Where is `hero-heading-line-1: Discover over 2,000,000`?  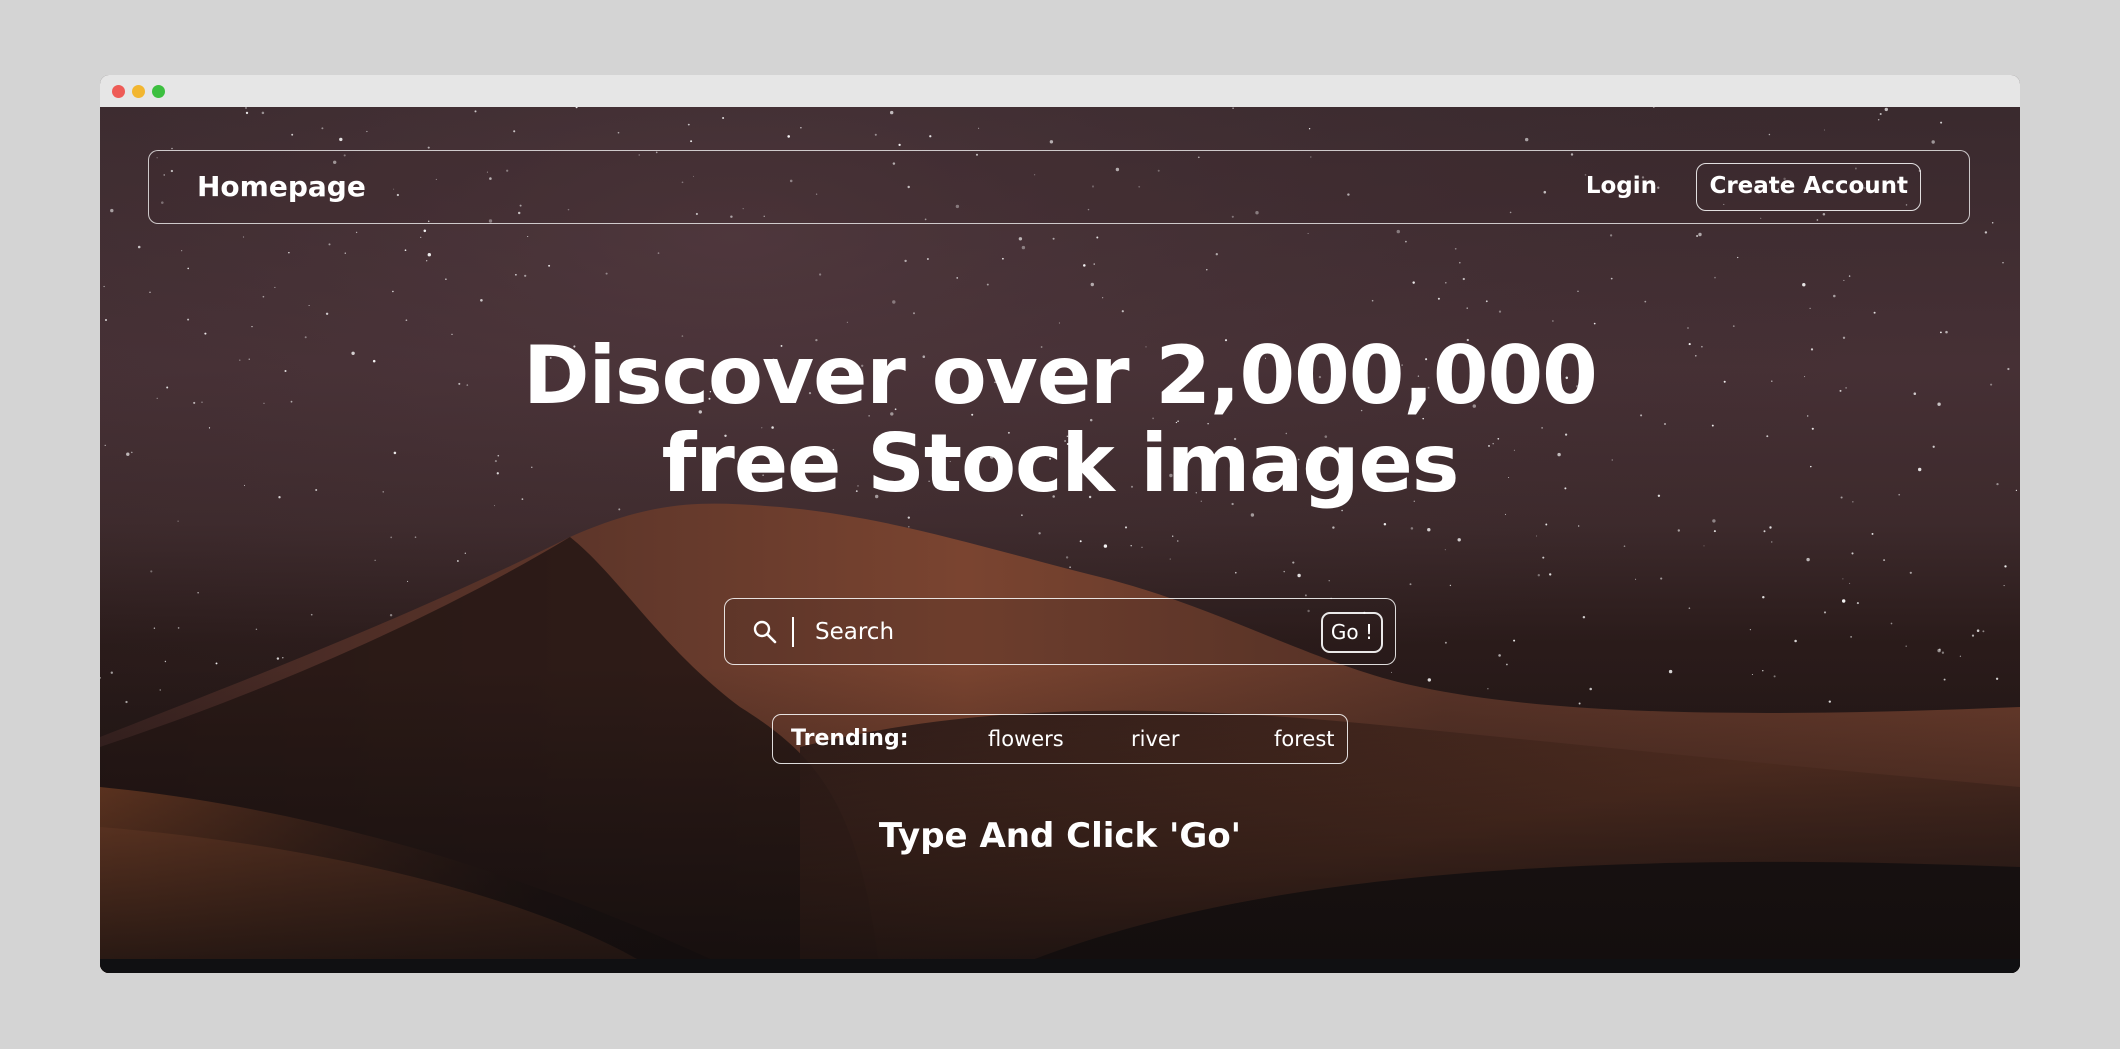 hero-heading-line-1: Discover over 2,000,000 is located at coordinates (1060, 375).